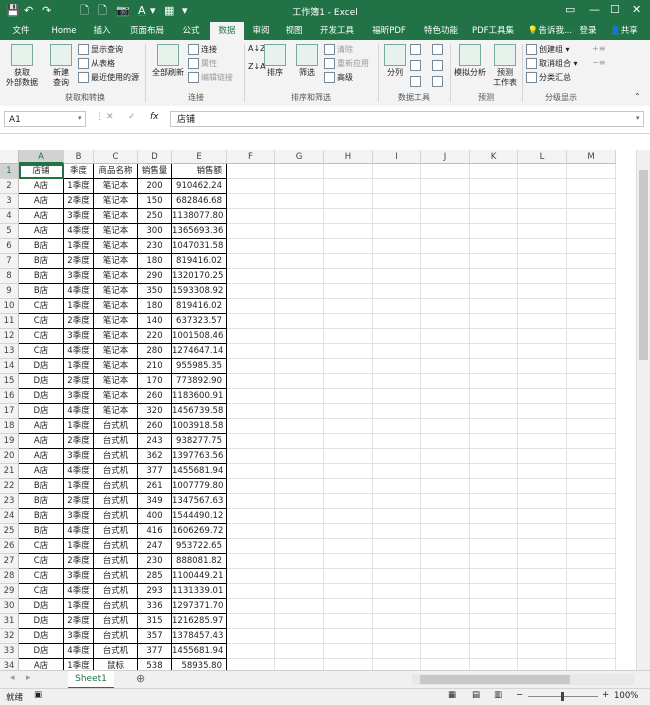  What do you see at coordinates (199, 486) in the screenshot?
I see `cell: 1007779.80` at bounding box center [199, 486].